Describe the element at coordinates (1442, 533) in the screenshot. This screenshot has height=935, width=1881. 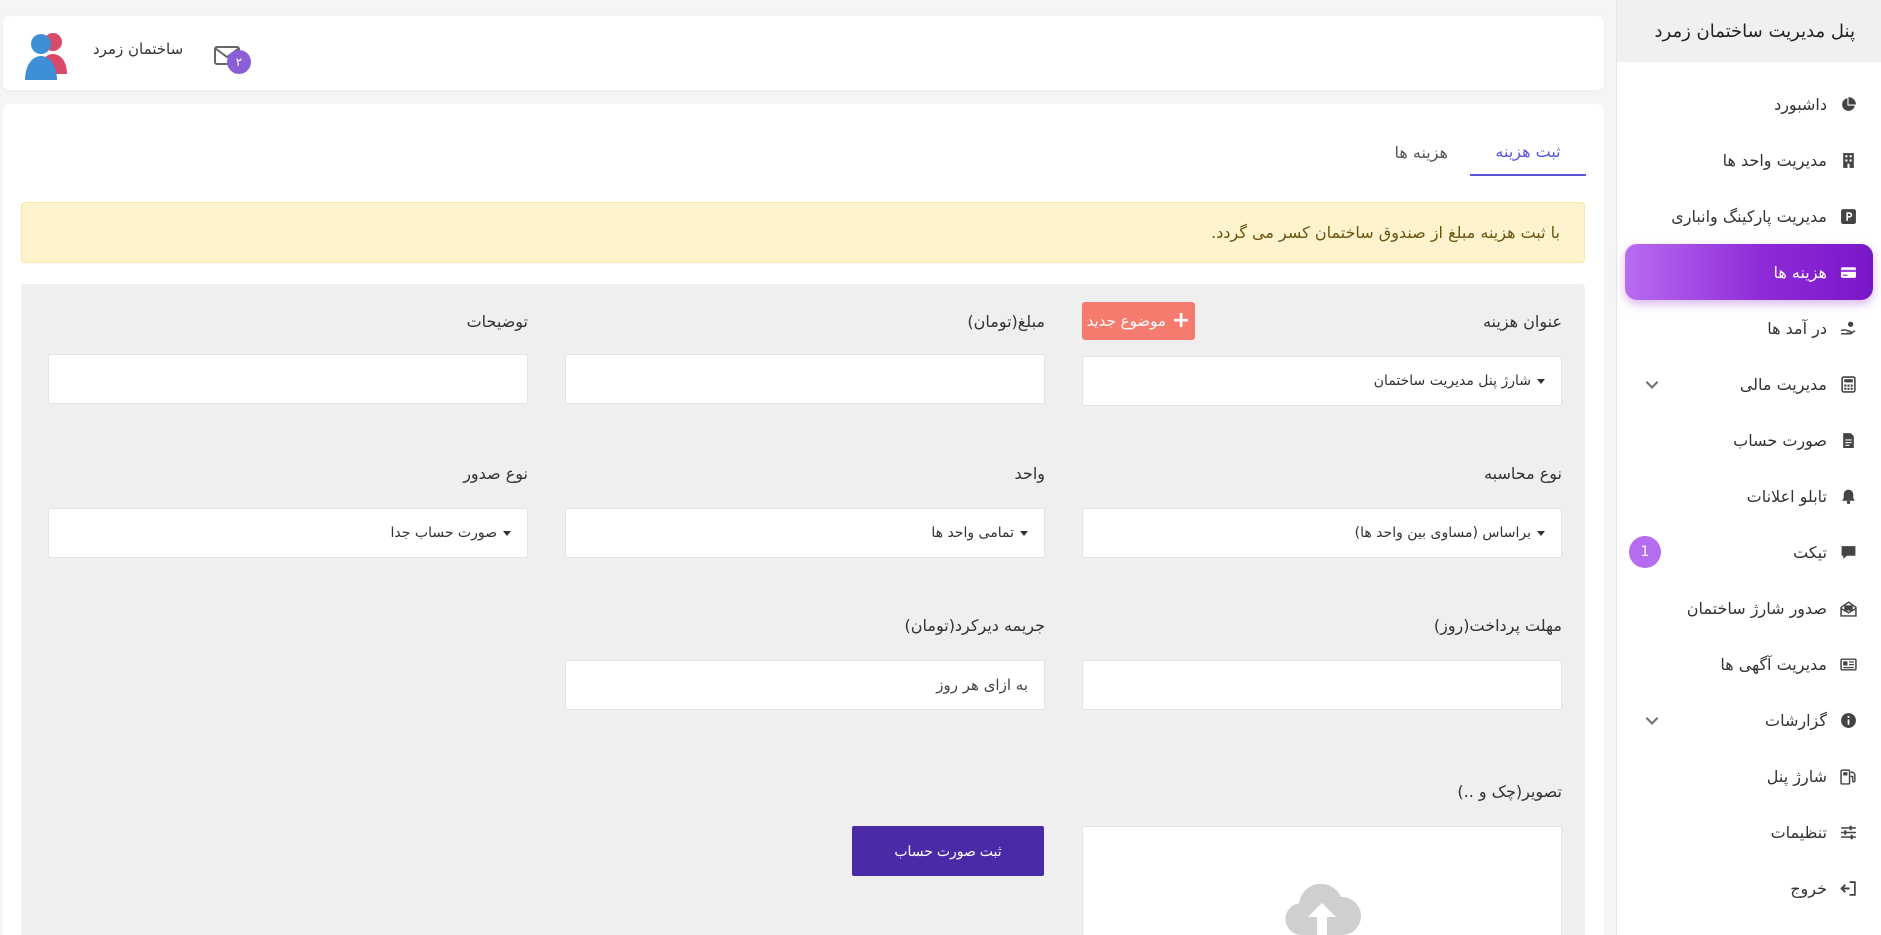
I see `calc-type-value: براساس (مساوی بین واحد ها)` at that location.